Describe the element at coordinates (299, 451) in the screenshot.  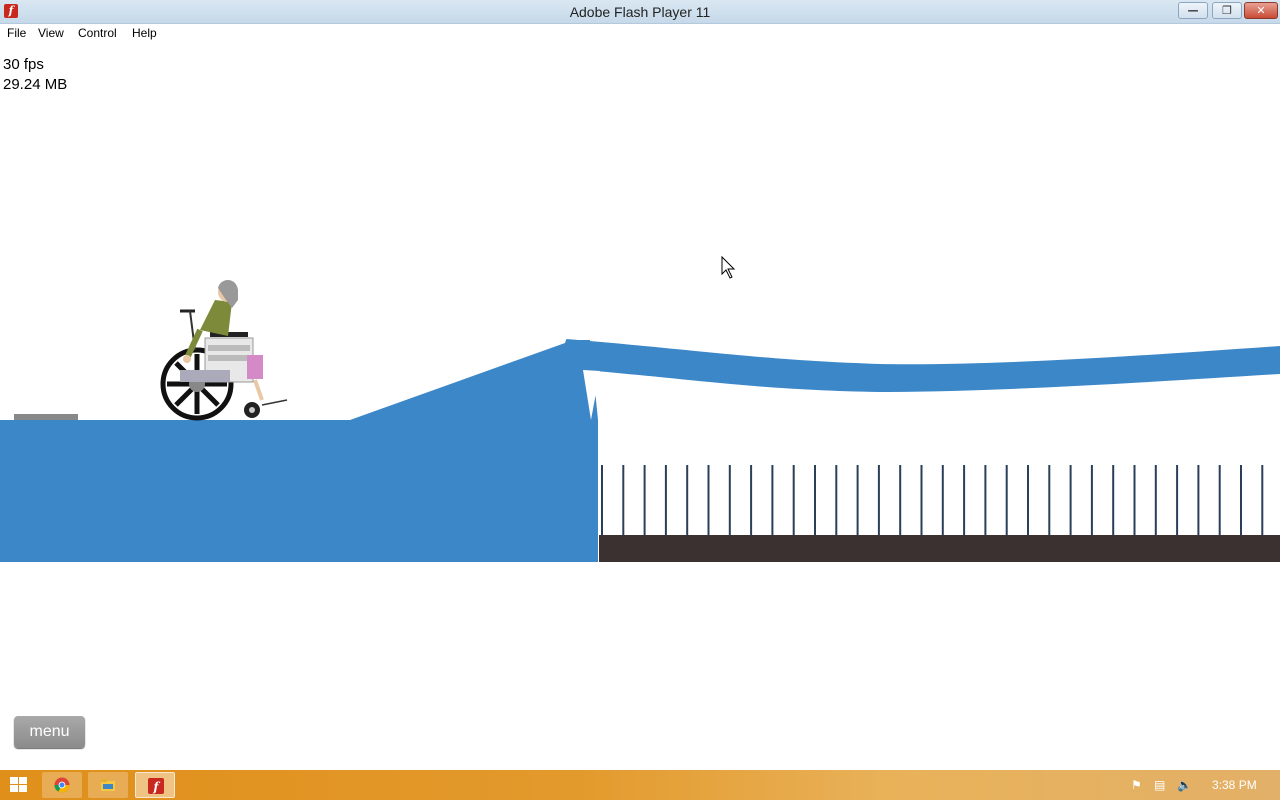
I see `ground-platform` at that location.